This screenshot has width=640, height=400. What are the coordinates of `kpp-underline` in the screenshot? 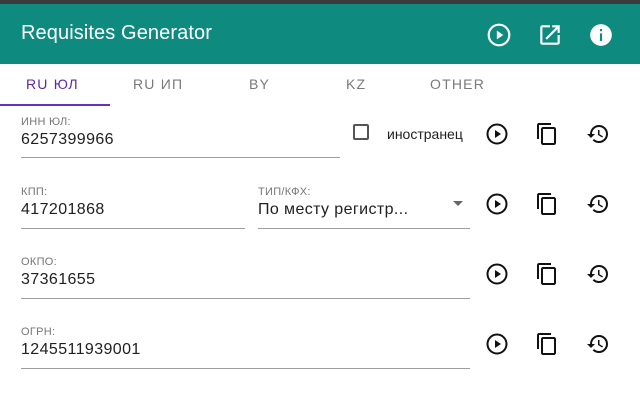 It's located at (133, 228).